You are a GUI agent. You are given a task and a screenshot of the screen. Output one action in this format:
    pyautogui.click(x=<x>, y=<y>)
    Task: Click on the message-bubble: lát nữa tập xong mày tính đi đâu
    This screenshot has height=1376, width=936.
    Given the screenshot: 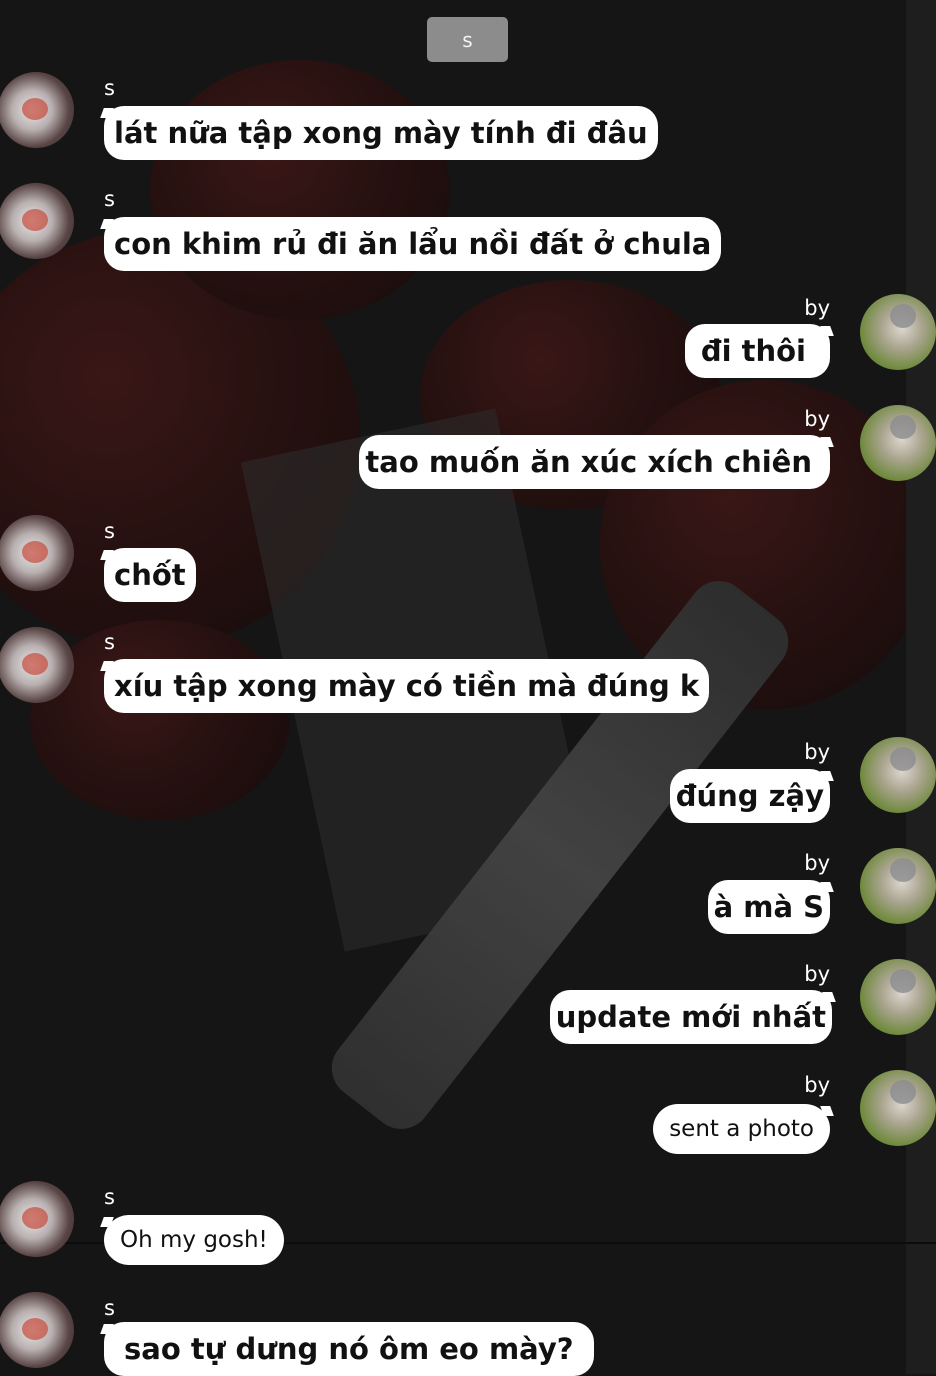 What is the action you would take?
    pyautogui.click(x=381, y=133)
    